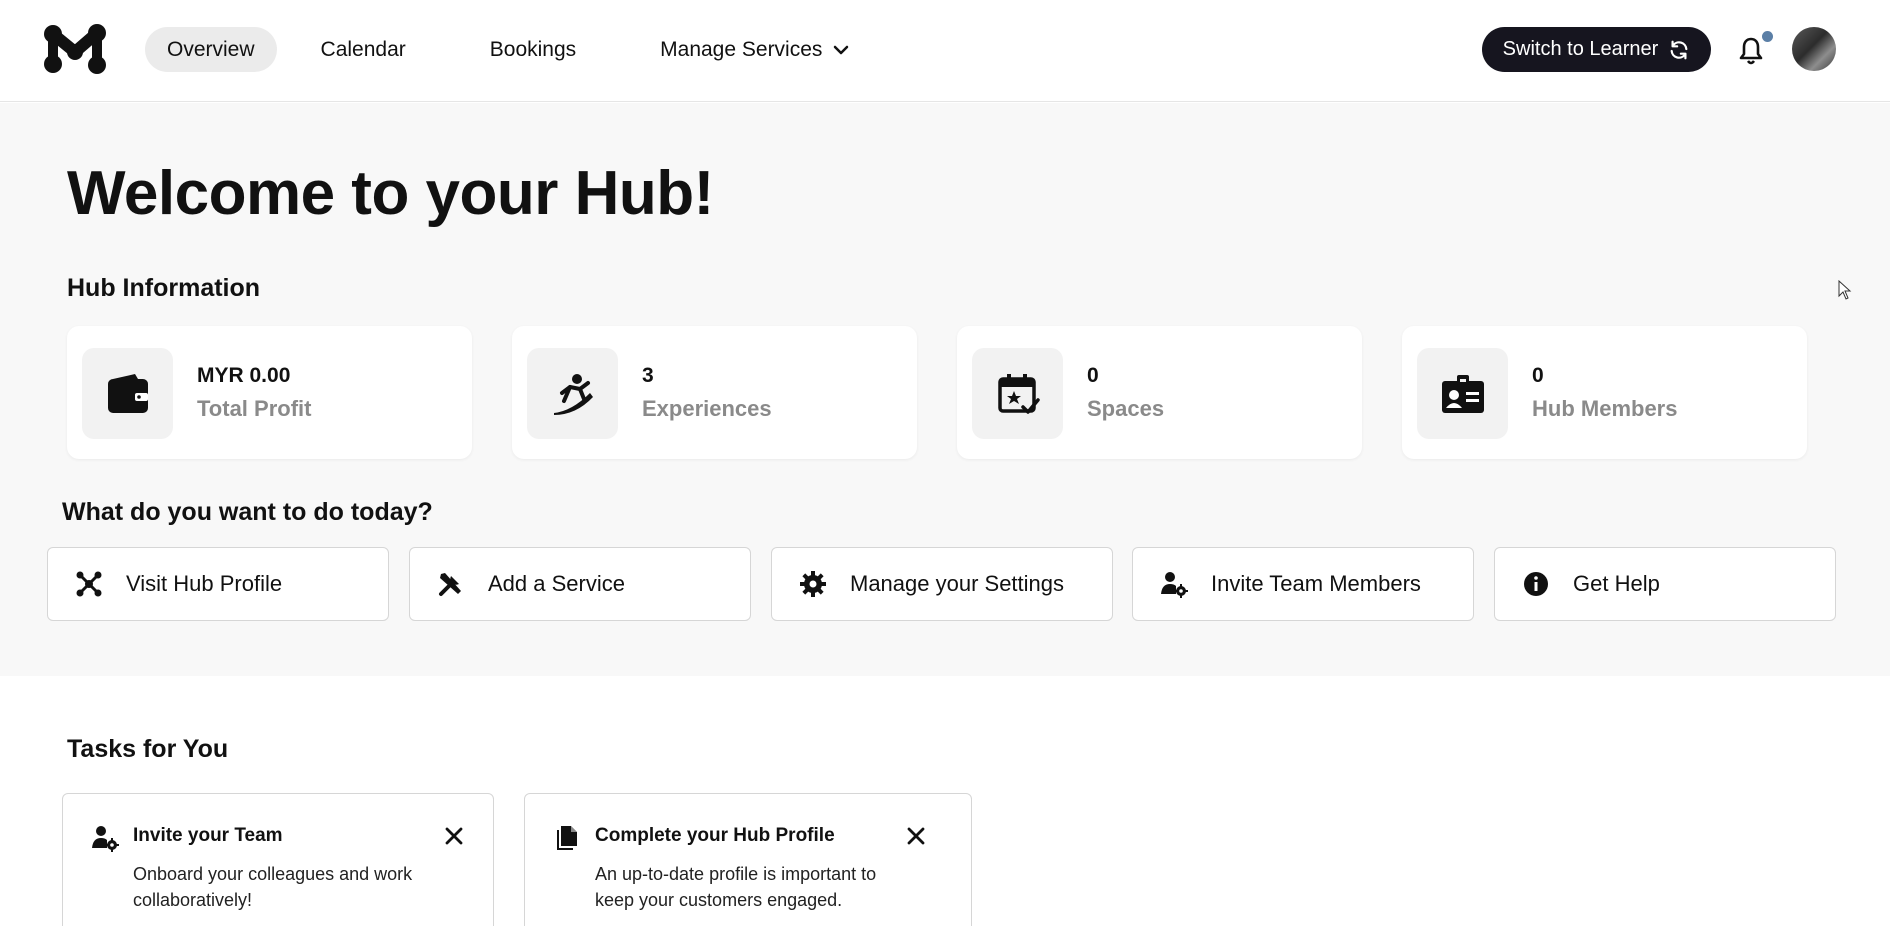  I want to click on avatar, so click(1814, 49).